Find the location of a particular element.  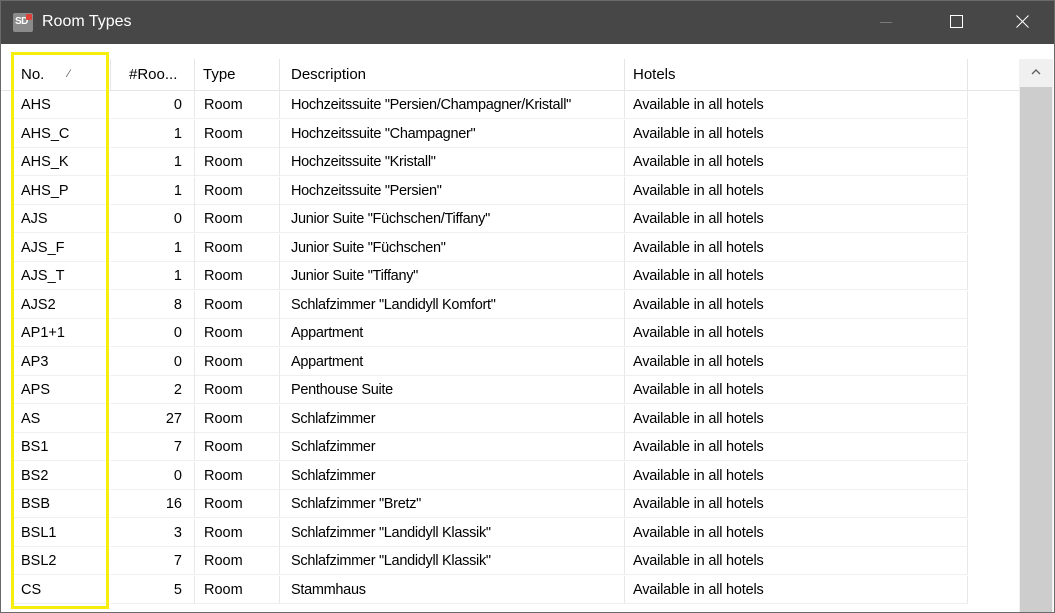

cell-no: AJS_F is located at coordinates (60, 248).